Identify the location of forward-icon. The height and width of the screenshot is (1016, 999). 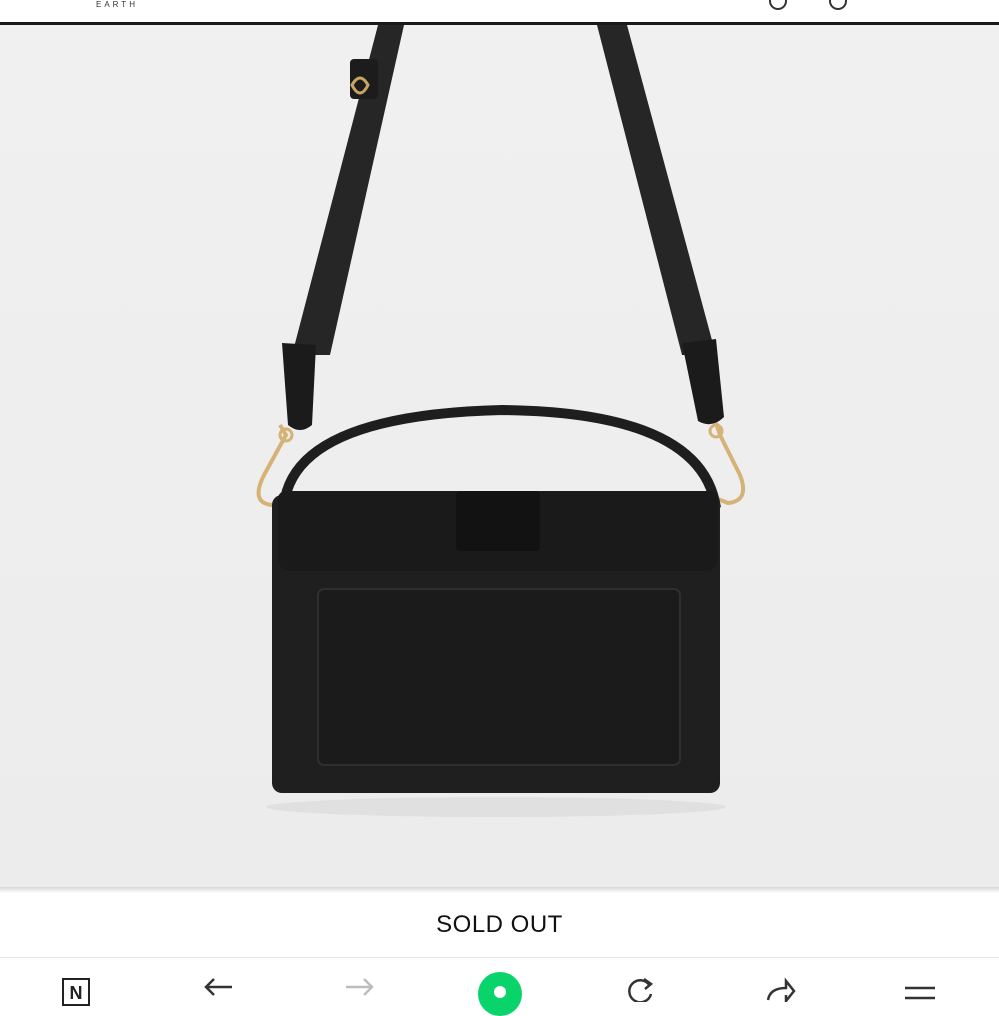
(360, 987).